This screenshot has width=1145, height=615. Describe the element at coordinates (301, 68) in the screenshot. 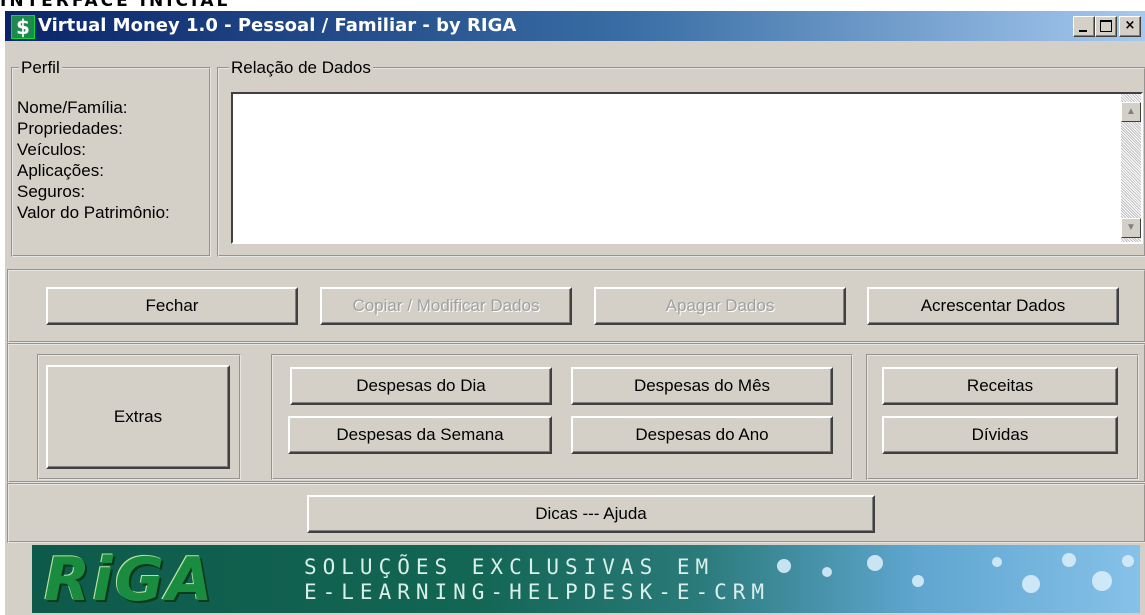

I see `data-list-legend: Relação de Dados` at that location.